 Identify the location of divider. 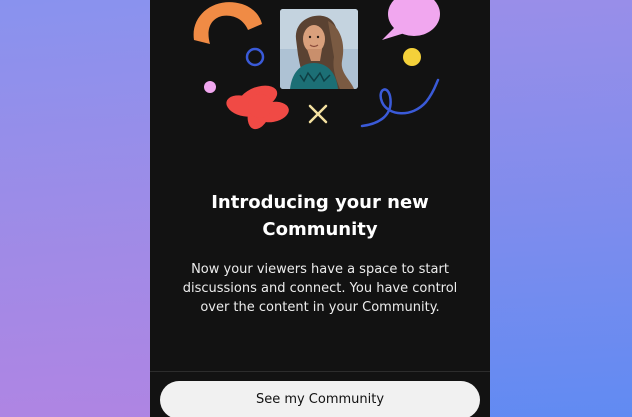
(320, 371).